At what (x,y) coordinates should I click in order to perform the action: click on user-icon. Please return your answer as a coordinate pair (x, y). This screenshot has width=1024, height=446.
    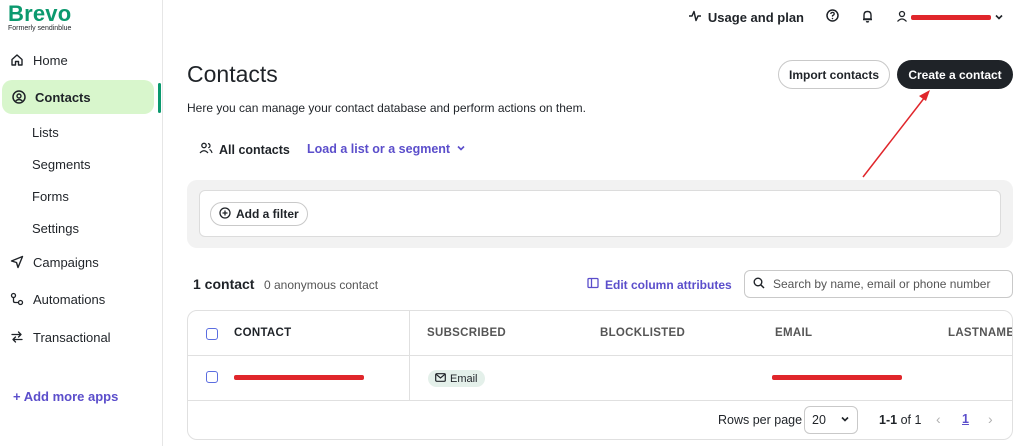
    Looking at the image, I should click on (902, 17).